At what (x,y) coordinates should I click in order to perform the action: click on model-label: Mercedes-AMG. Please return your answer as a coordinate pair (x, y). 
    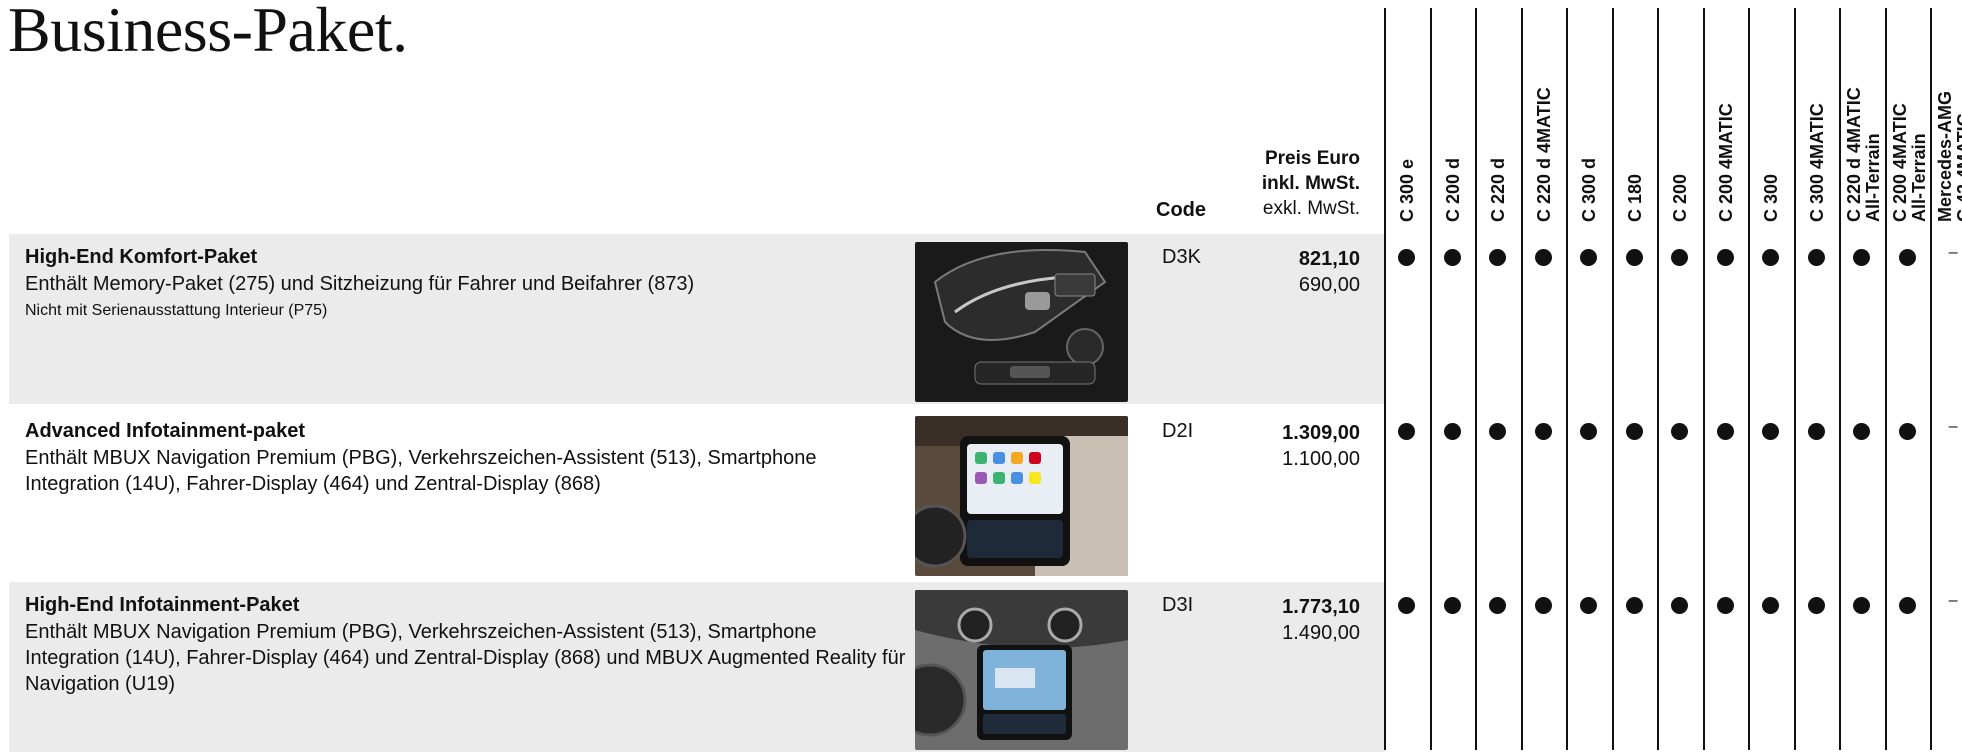
    Looking at the image, I should click on (1945, 156).